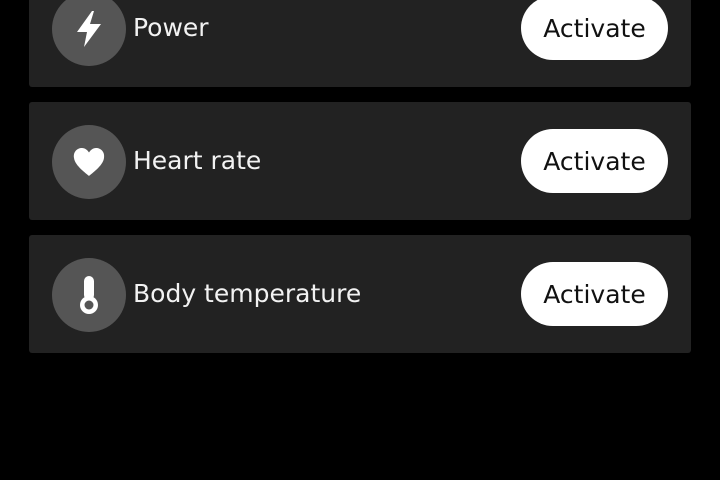 This screenshot has height=480, width=720. I want to click on thermometer-icon, so click(89, 295).